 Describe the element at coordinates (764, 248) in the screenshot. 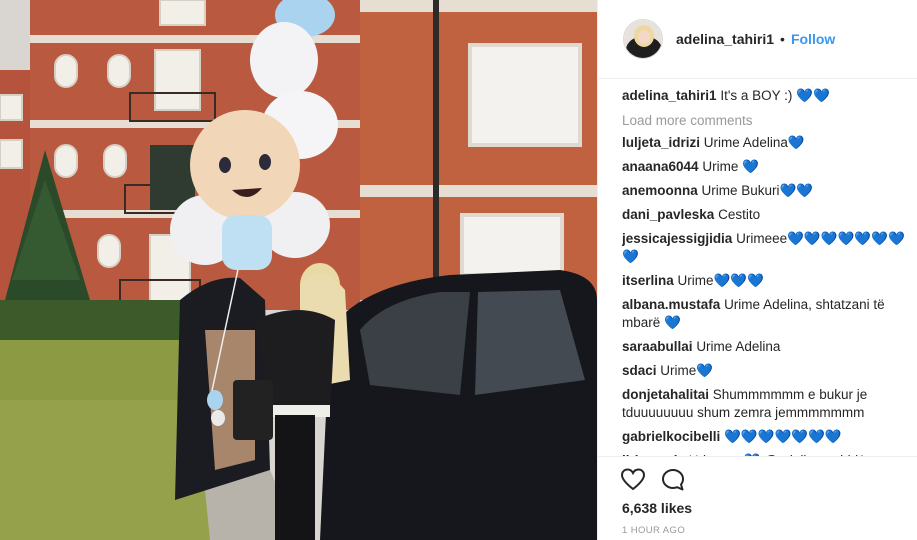

I see `comment-item: jessicajessigjidia Urimeee💙💙💙💙💙💙💙💙` at that location.